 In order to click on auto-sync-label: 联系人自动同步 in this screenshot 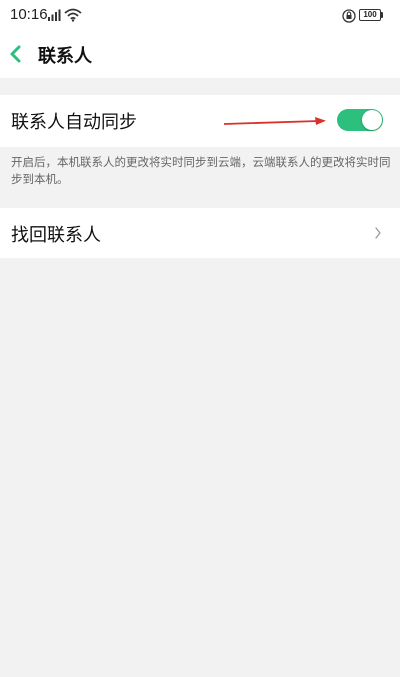, I will do `click(74, 122)`.